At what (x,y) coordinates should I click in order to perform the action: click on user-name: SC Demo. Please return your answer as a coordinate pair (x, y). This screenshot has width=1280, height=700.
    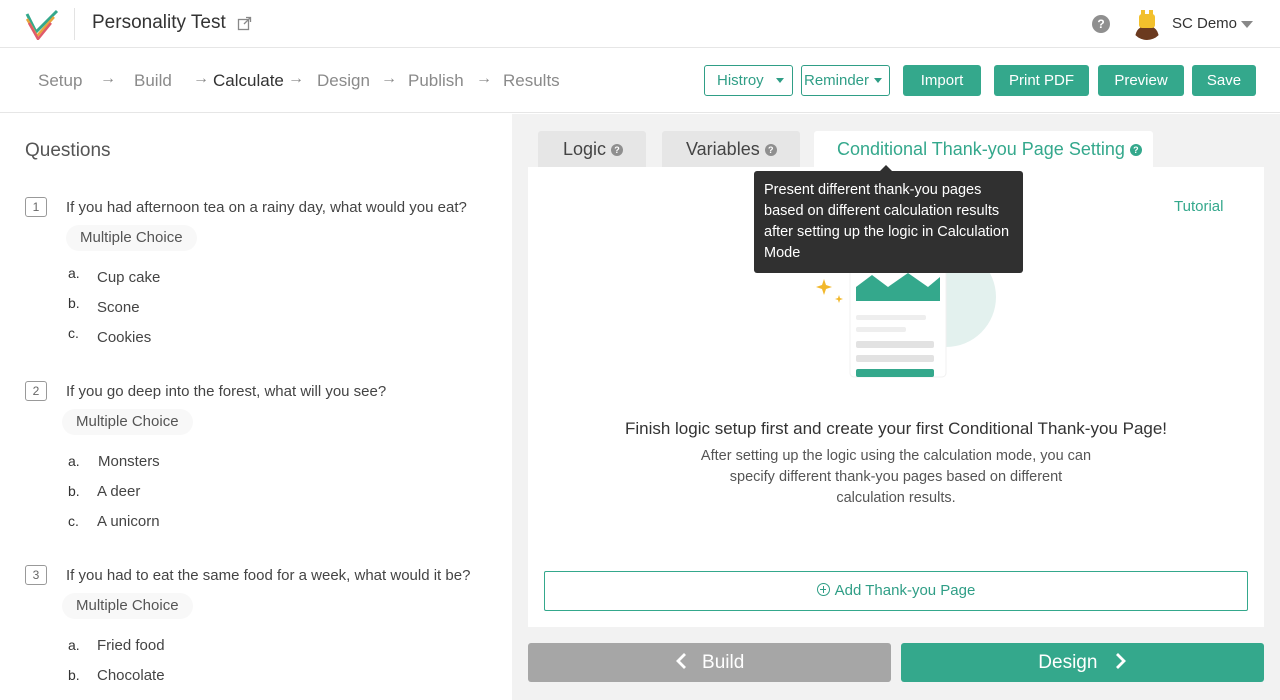
    Looking at the image, I should click on (1204, 23).